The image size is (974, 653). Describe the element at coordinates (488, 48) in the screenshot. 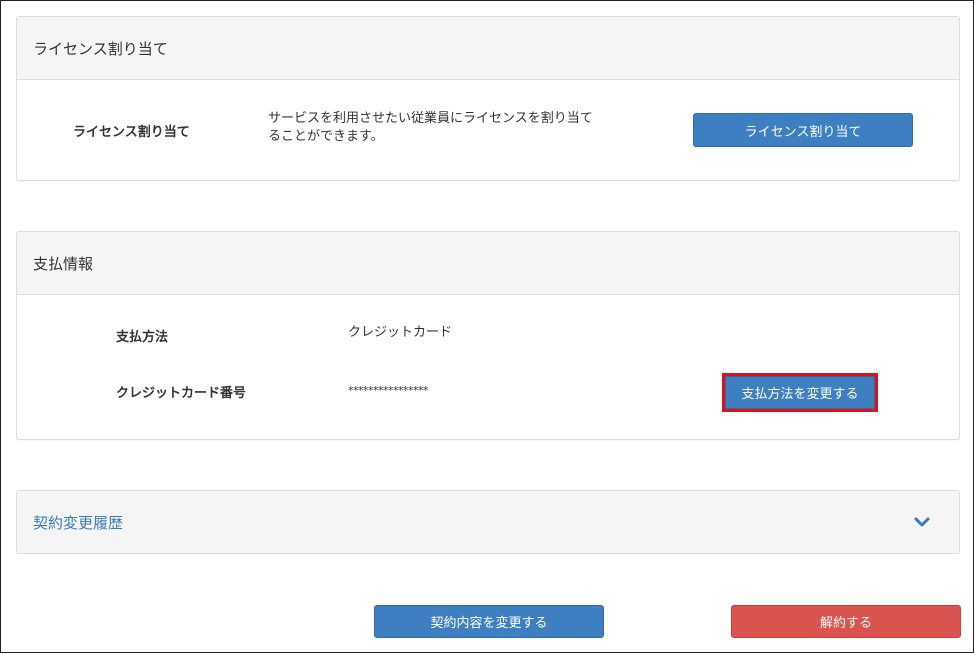

I see `license-panel-title: ライセンス割り当て` at that location.